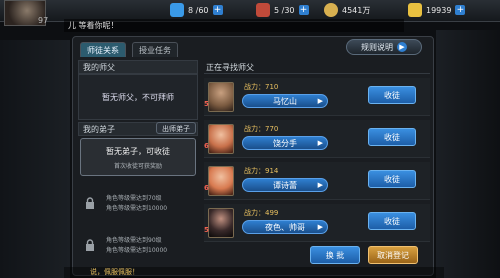 Image resolution: width=500 pixels, height=278 pixels. What do you see at coordinates (234, 25) in the screenshot?
I see `news-marquee: 儿 等着你呢！` at bounding box center [234, 25].